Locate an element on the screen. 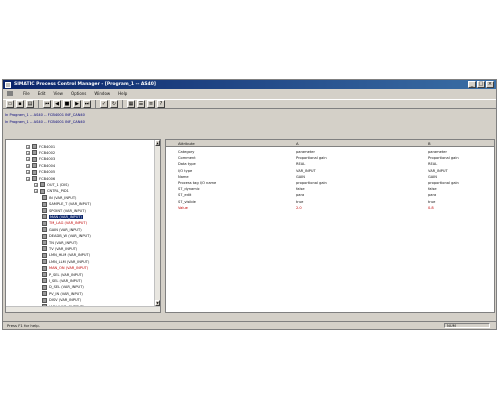 This screenshot has width=500, height=400. detail-icon: ☰ is located at coordinates (141, 104).